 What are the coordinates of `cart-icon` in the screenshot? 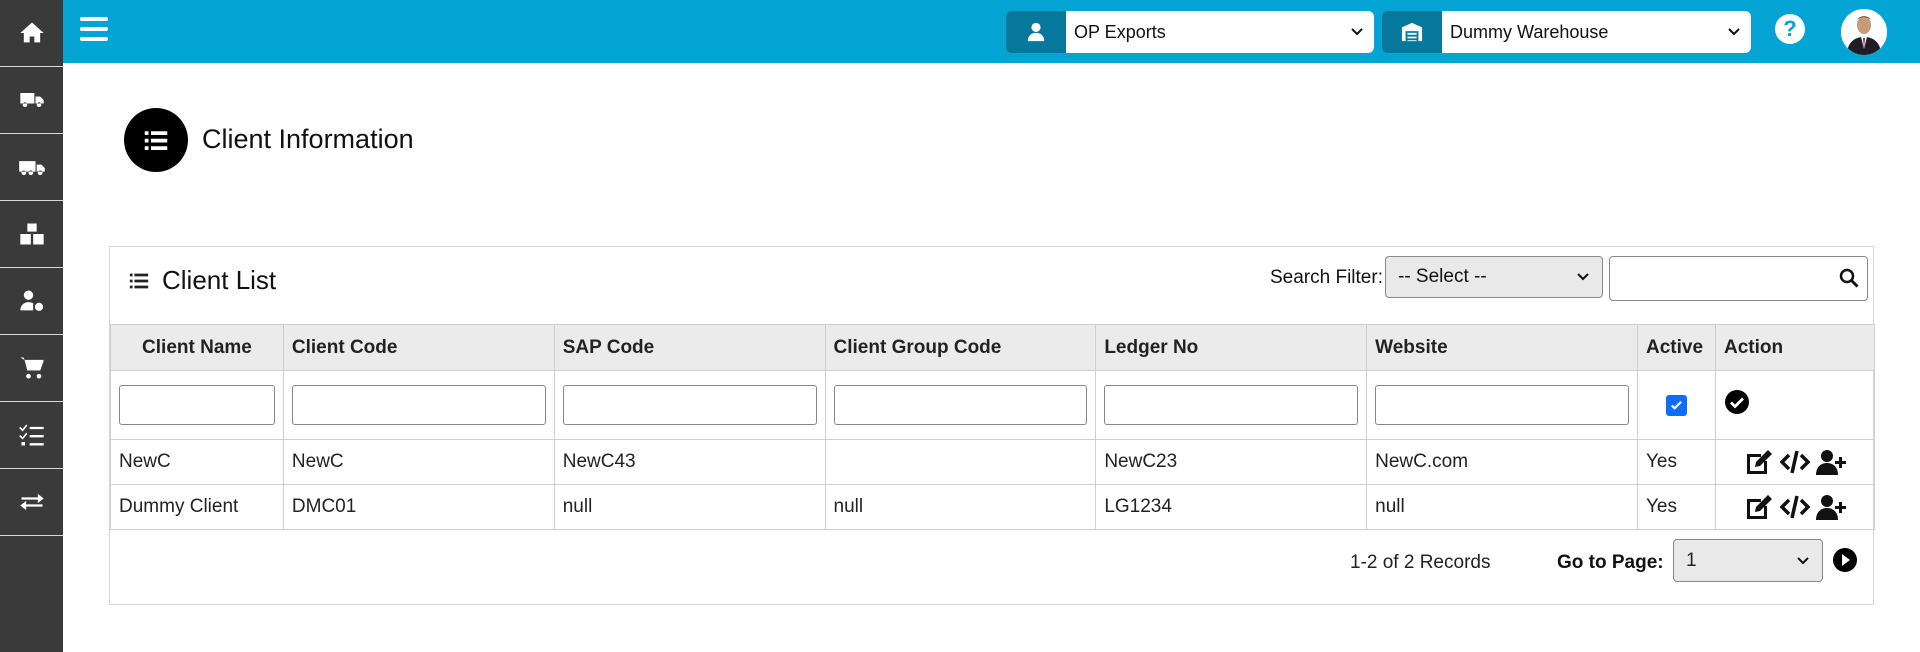 It's located at (31, 368).